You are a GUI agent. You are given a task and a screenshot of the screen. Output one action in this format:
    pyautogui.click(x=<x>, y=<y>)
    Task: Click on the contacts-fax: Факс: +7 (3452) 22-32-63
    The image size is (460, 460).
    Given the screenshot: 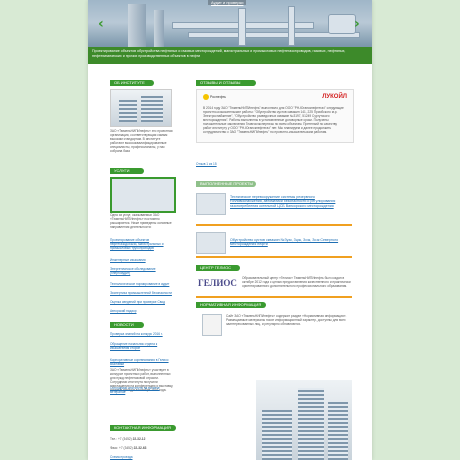 What is the action you would take?
    pyautogui.click(x=145, y=448)
    